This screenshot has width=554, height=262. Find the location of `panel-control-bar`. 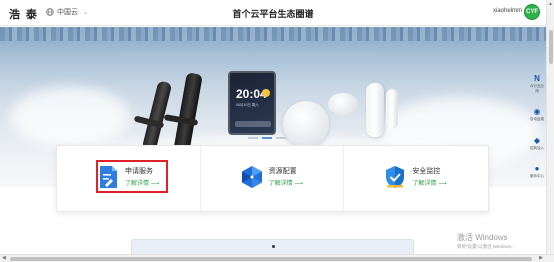

panel-control-bar is located at coordinates (253, 124).